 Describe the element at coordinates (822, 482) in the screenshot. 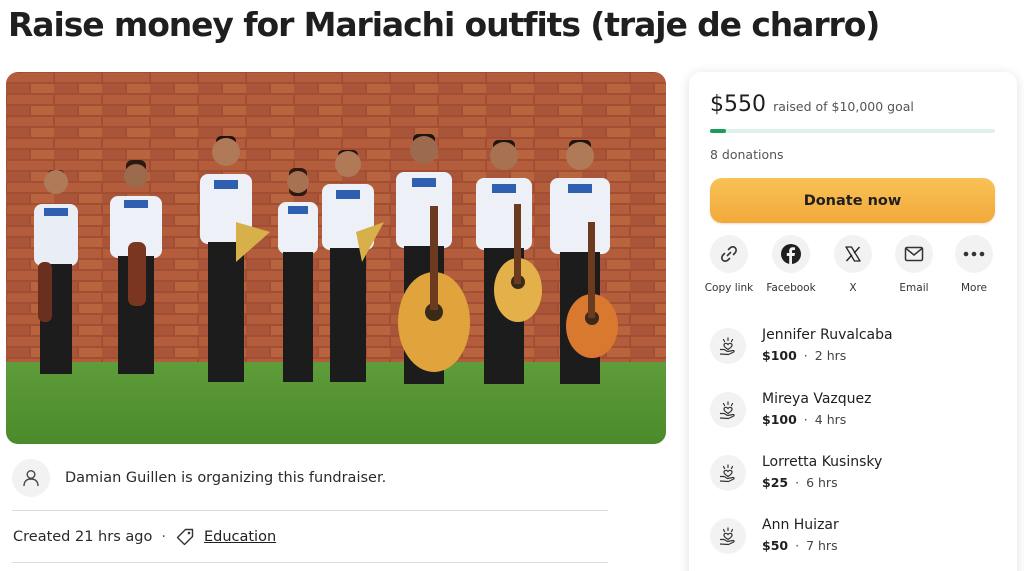

I see `donor-time: 6 hrs` at that location.